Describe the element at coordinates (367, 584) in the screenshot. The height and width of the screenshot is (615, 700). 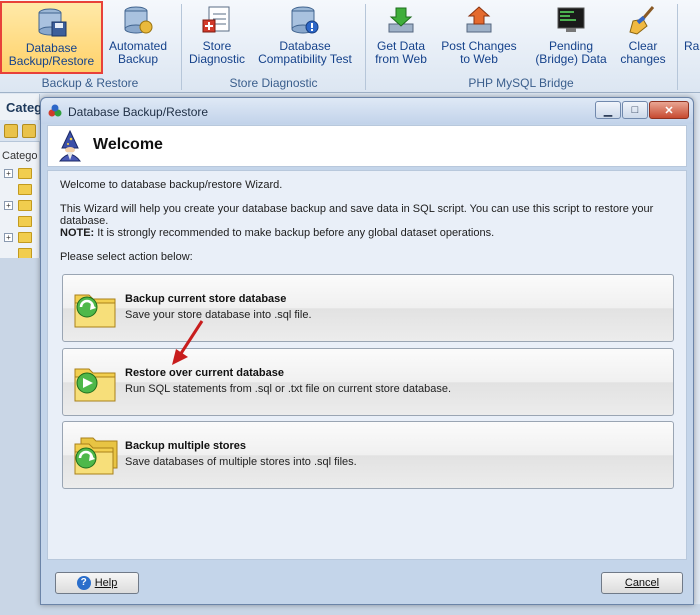
I see `dialog-footer: ? Help Cancel` at that location.